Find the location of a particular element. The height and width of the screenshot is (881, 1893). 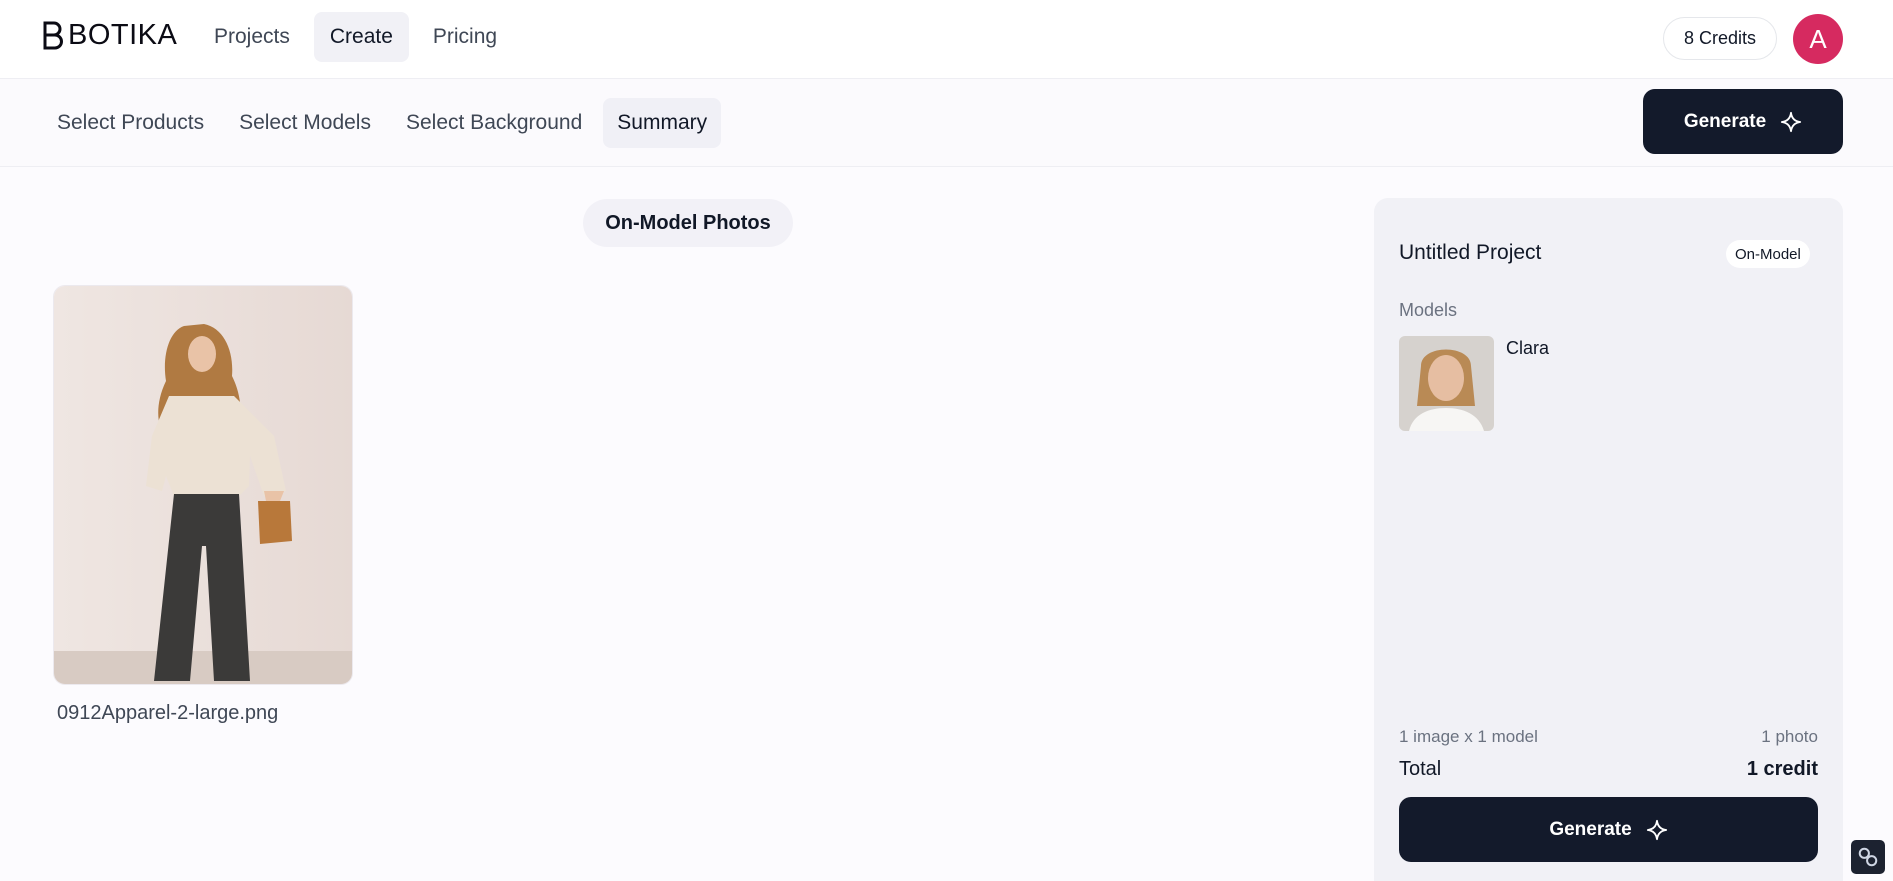

step-select-products: Select Products is located at coordinates (130, 123).